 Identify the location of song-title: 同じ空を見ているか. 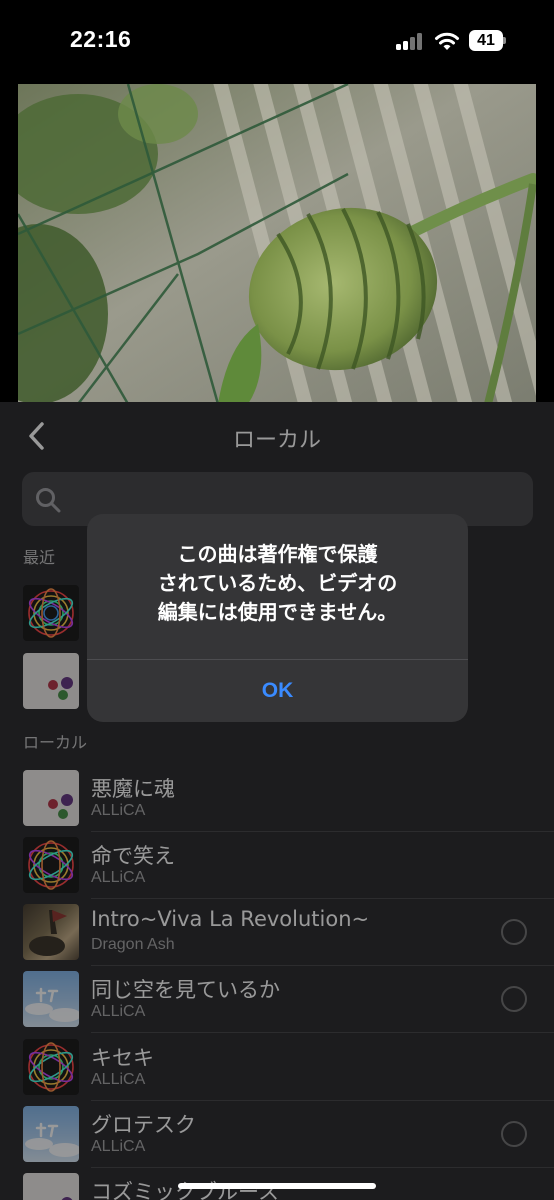
(185, 990).